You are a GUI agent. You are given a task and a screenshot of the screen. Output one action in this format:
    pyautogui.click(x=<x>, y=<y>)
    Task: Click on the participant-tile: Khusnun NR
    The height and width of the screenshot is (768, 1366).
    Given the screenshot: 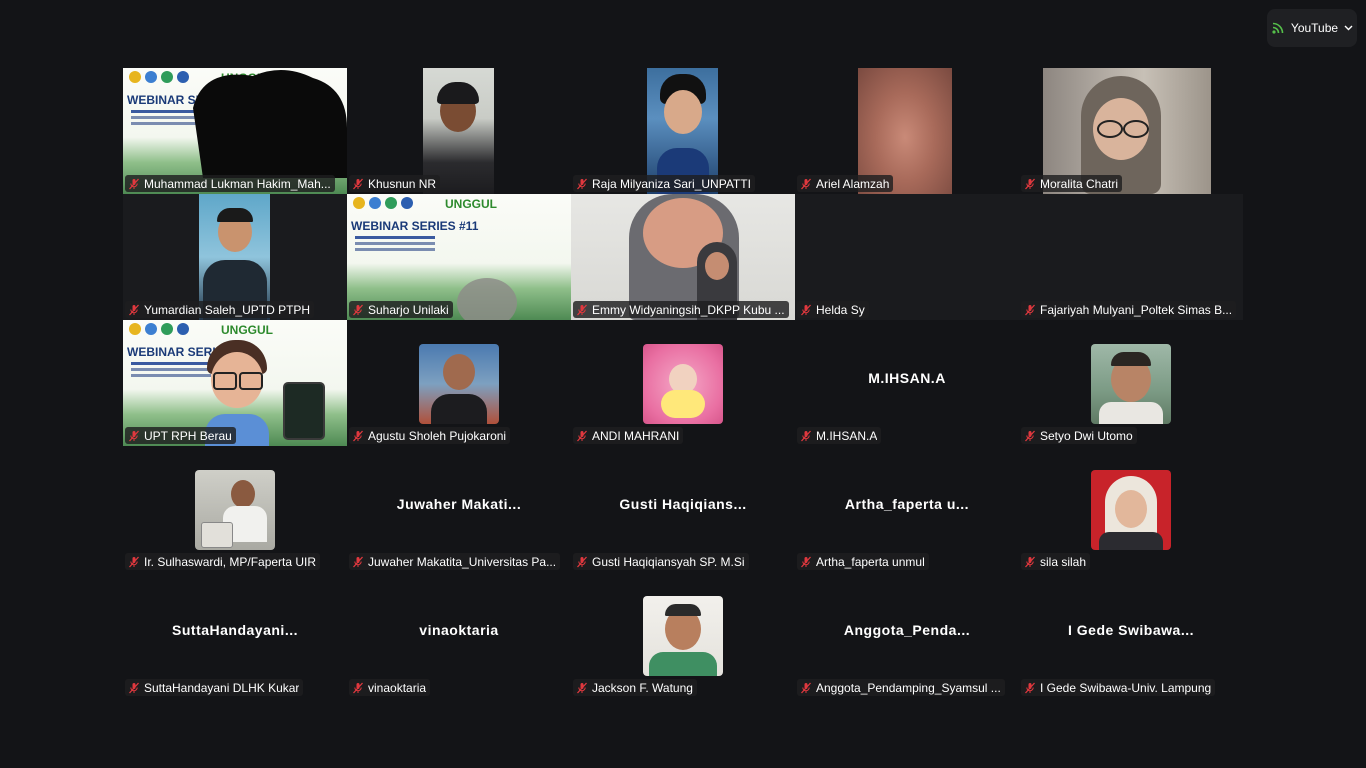 What is the action you would take?
    pyautogui.click(x=459, y=131)
    